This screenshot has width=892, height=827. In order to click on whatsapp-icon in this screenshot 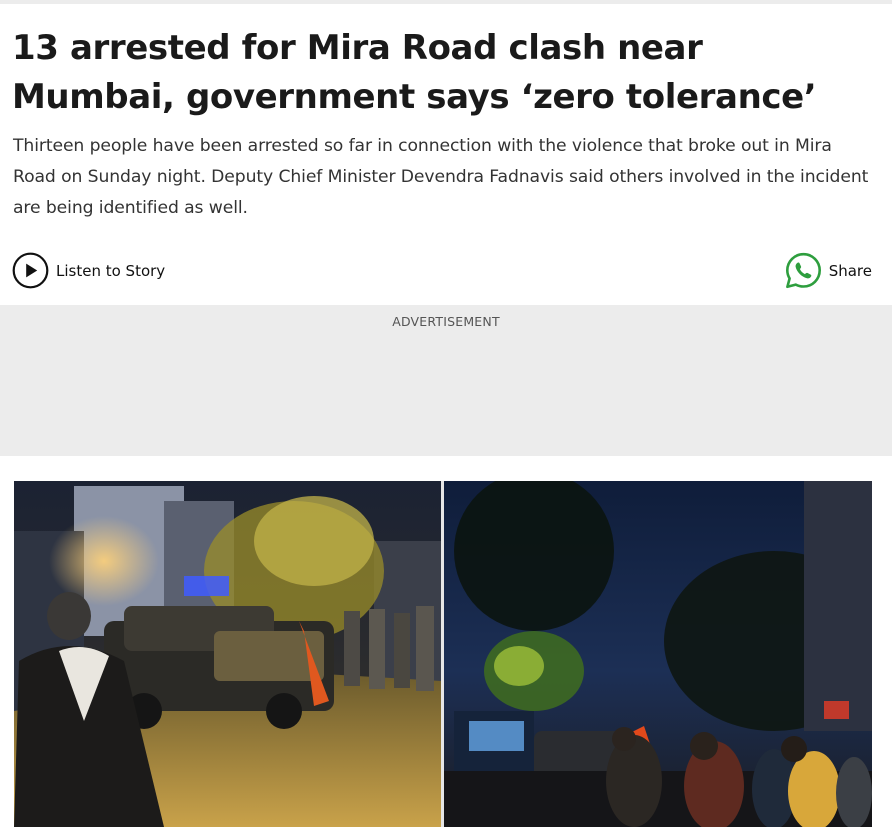, I will do `click(803, 270)`.